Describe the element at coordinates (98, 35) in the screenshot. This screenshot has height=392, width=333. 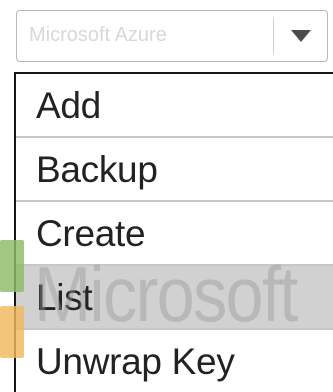
I see `select-current-value: Microsoft Azure` at that location.